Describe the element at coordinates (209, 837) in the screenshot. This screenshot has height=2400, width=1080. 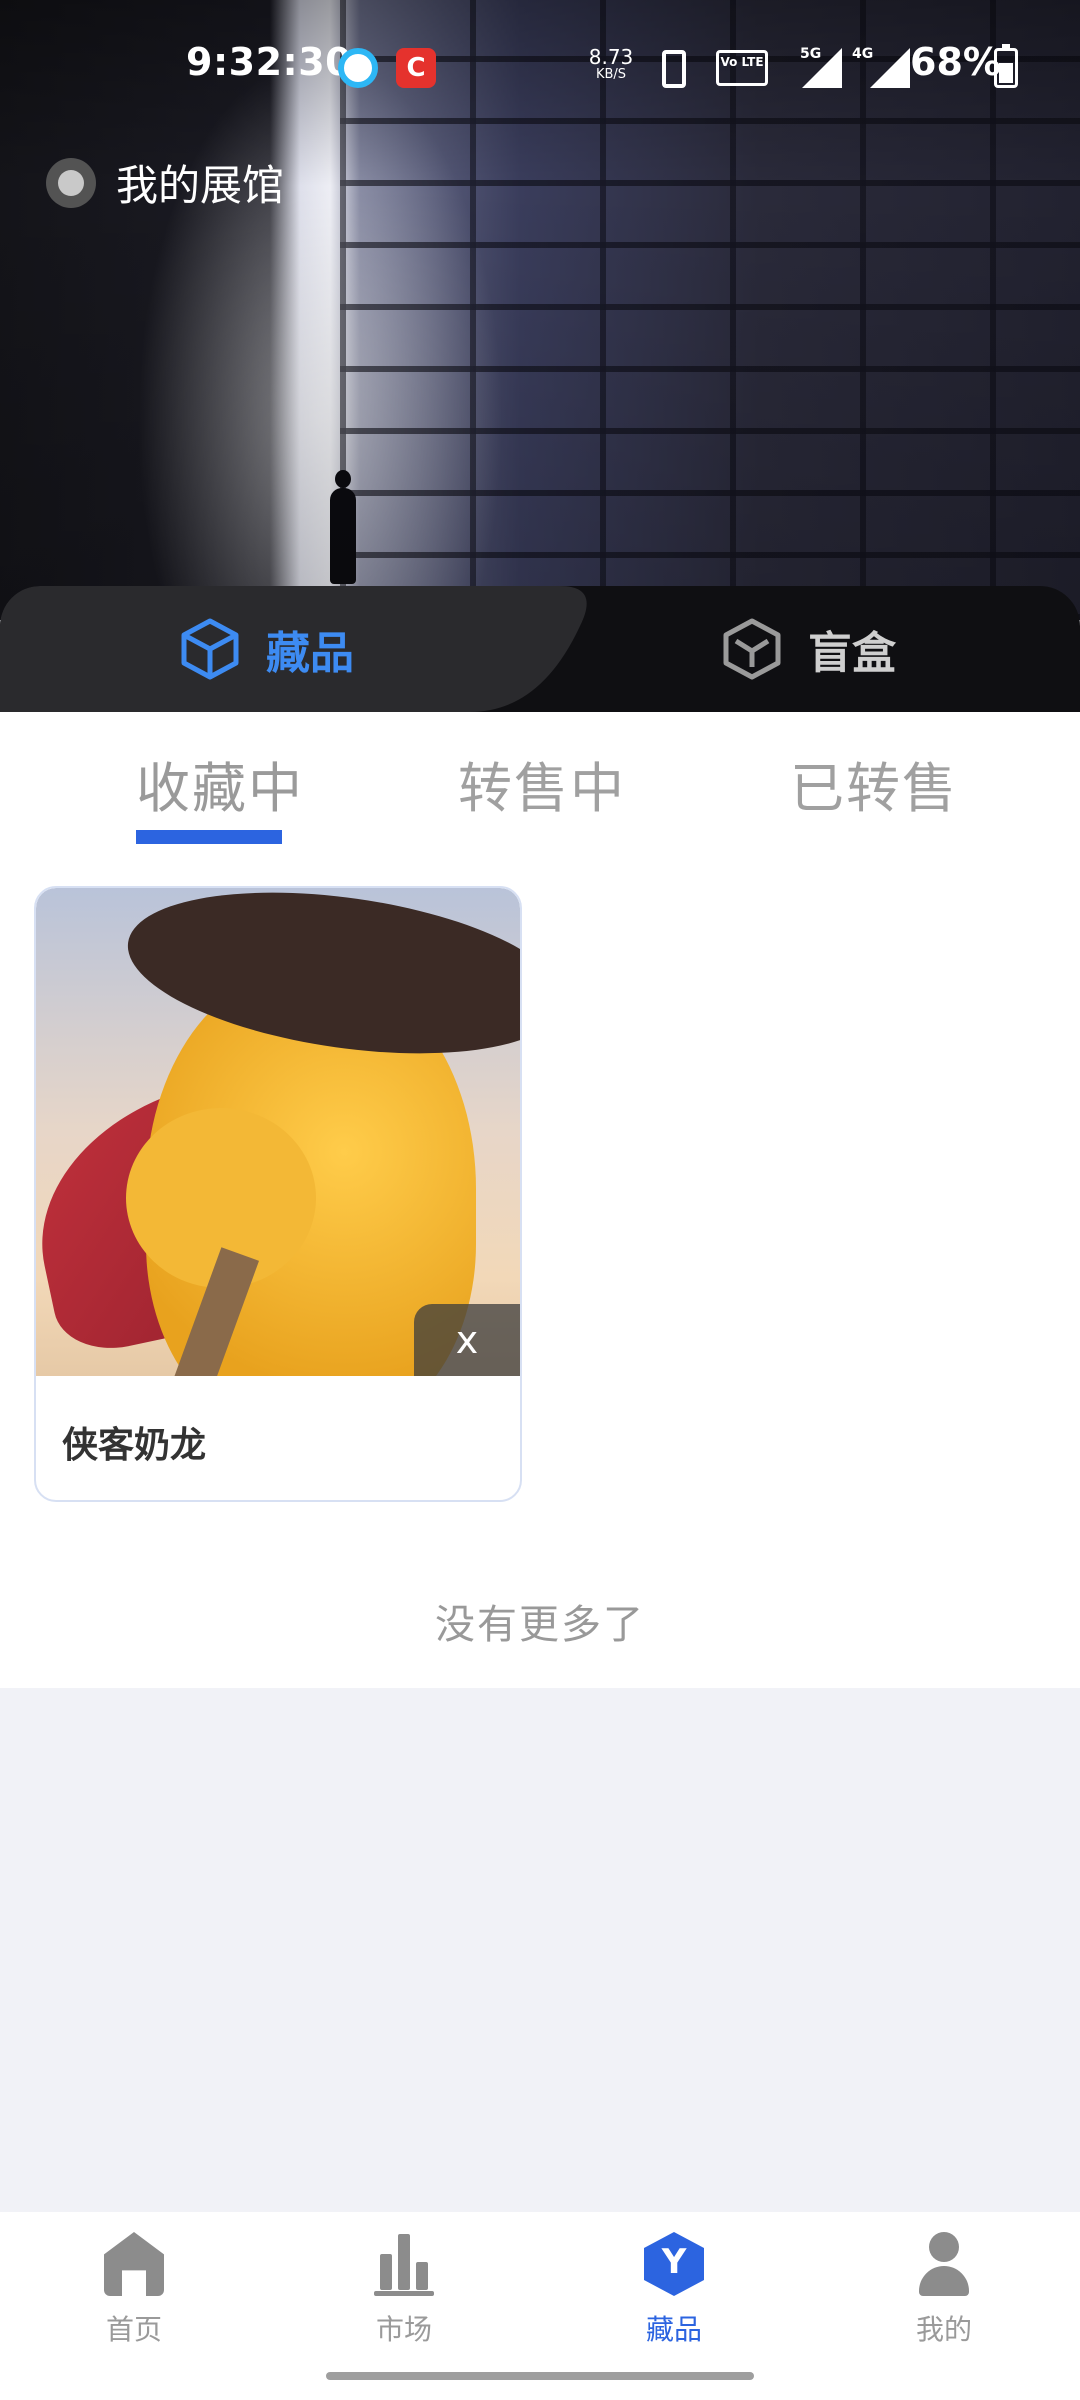
I see `subtab-active-indicator` at that location.